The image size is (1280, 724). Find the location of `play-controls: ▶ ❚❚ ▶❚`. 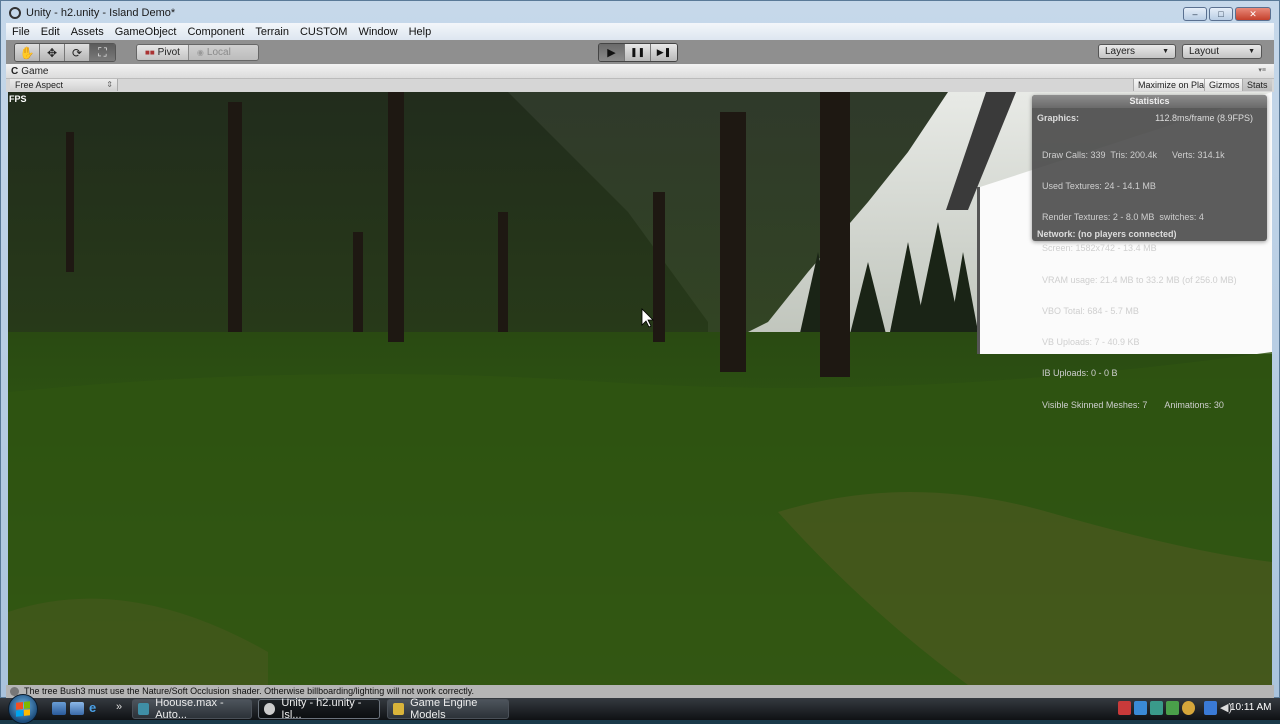

play-controls: ▶ ❚❚ ▶❚ is located at coordinates (638, 52).